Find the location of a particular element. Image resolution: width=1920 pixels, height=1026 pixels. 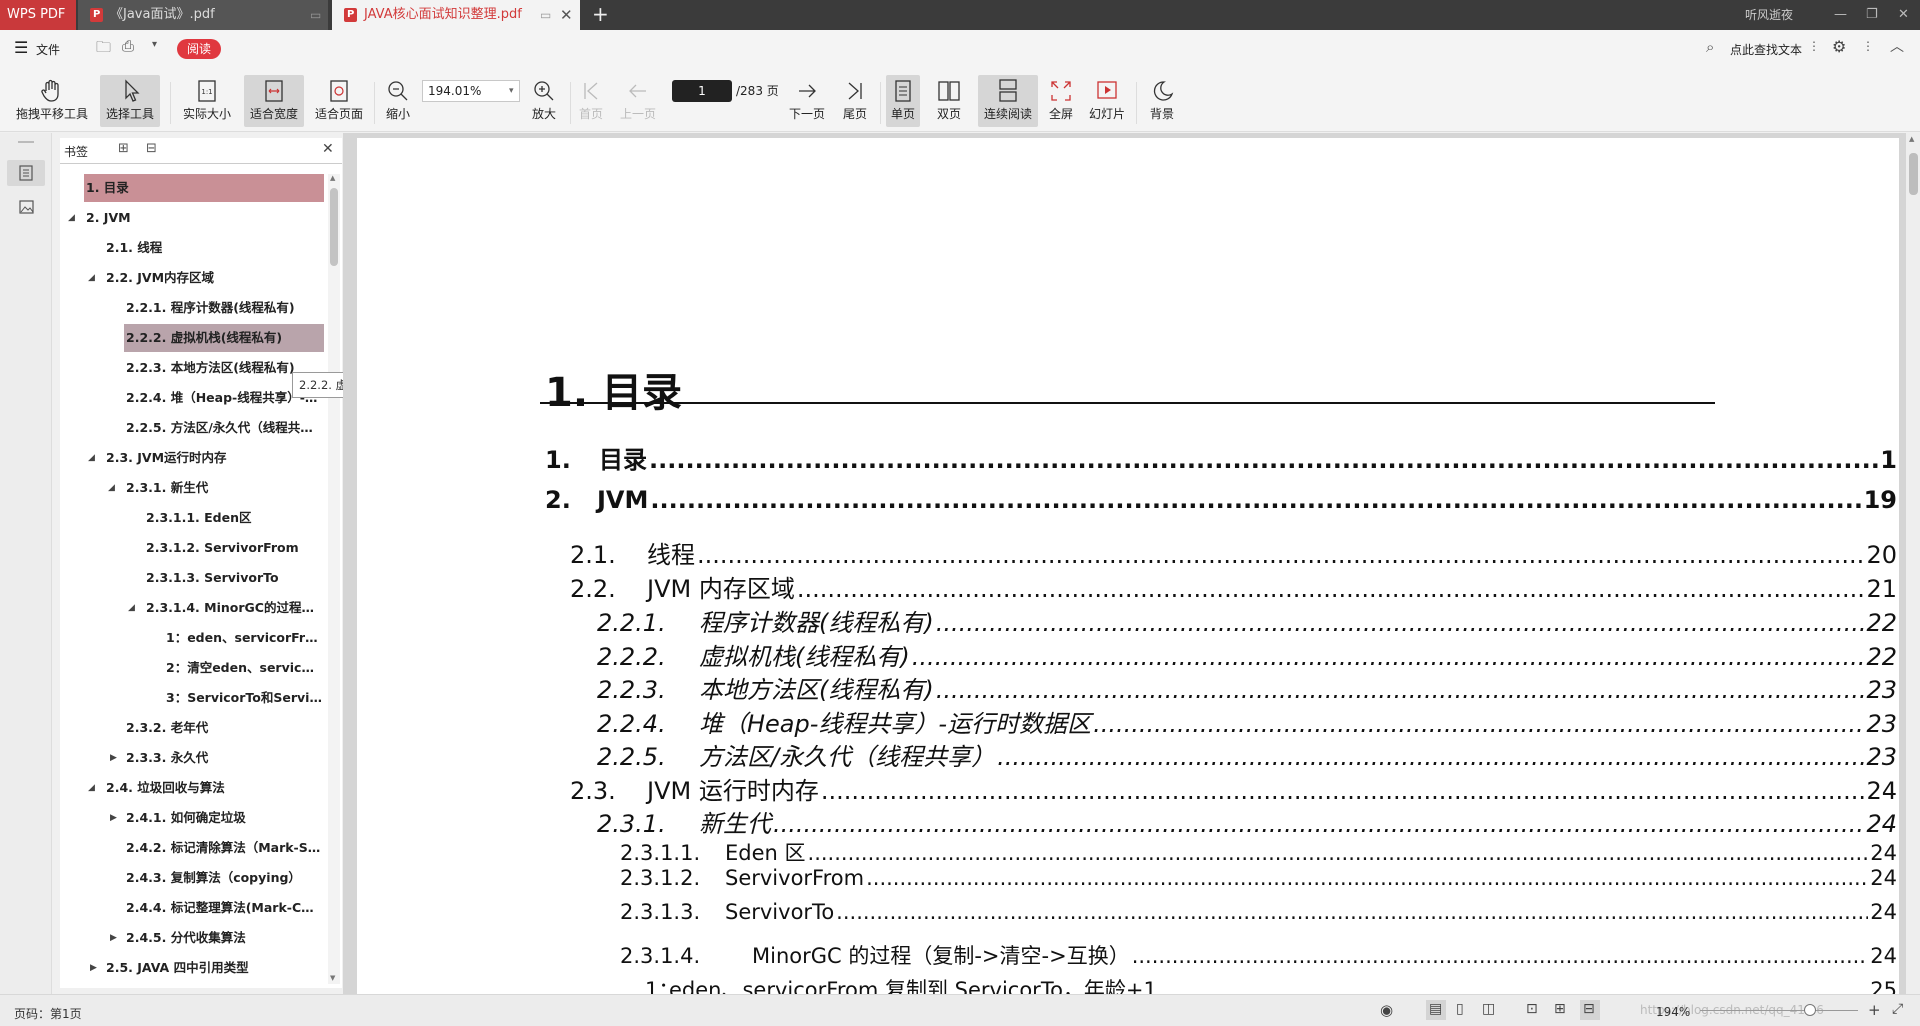

app-logo: WPS PDF is located at coordinates (38, 15).